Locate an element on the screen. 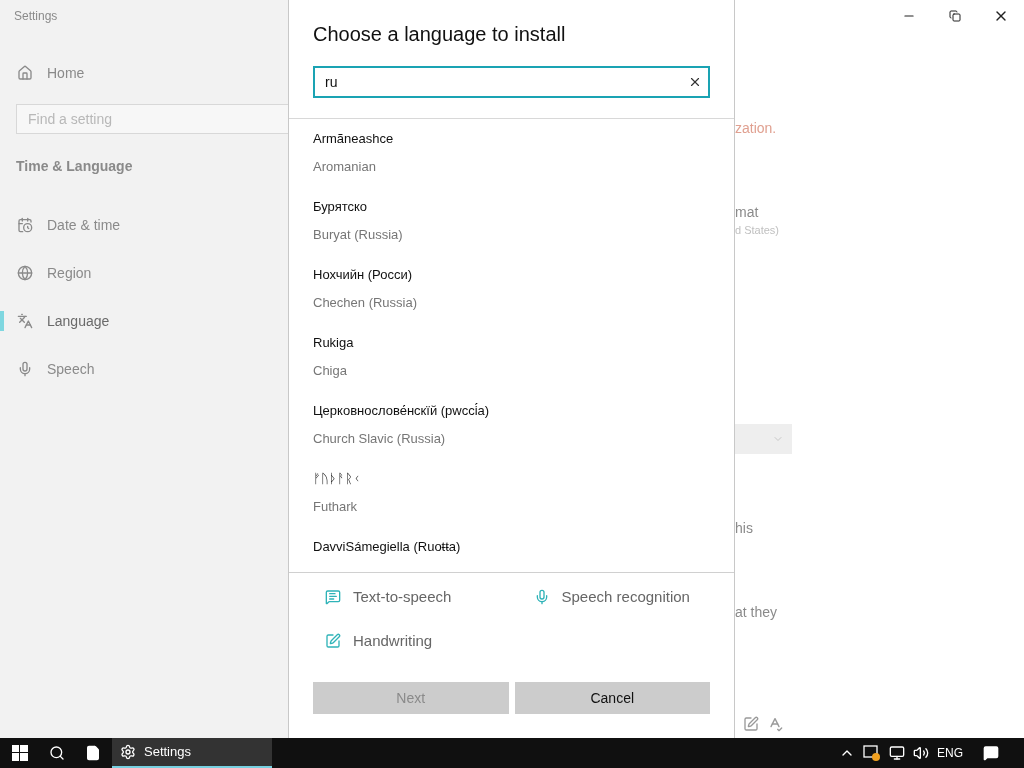 The image size is (1024, 768). spellcheck-icon is located at coordinates (775, 724).